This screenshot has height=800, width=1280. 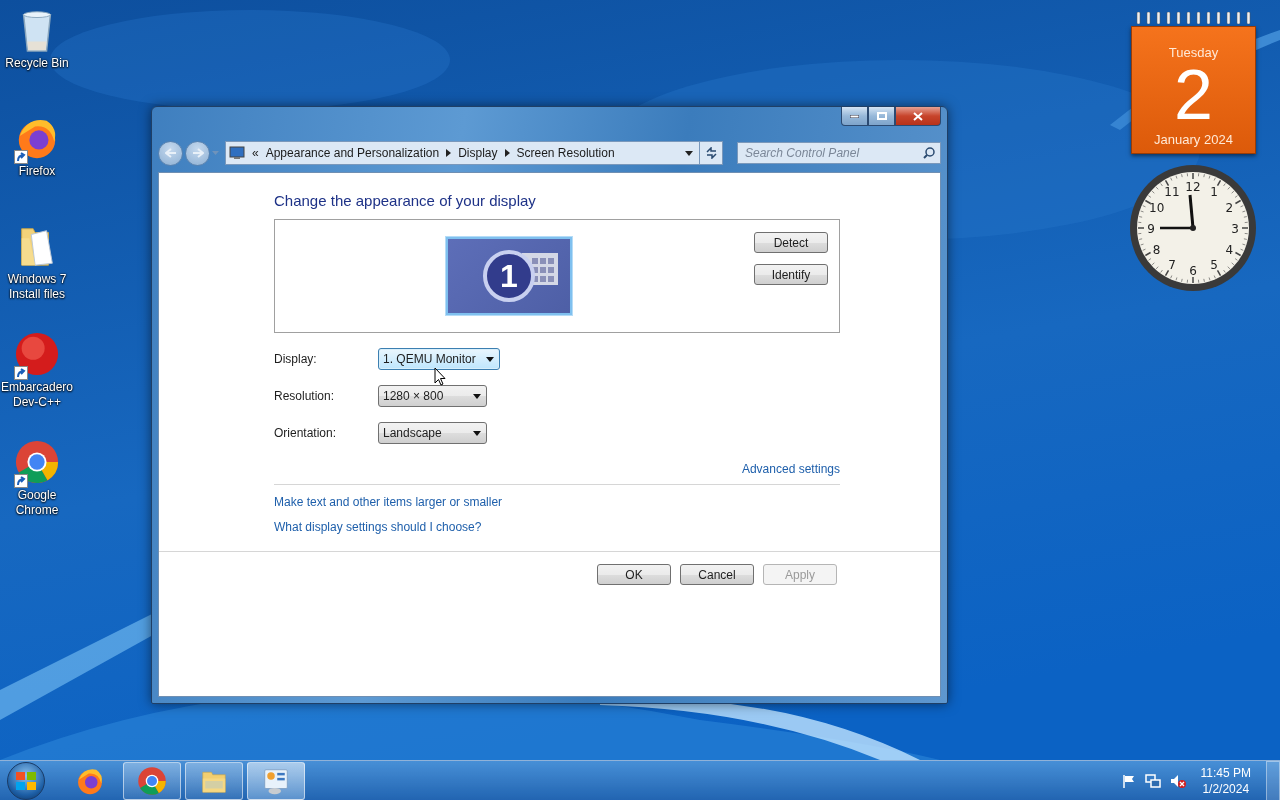 I want to click on dialog-button: Cancel, so click(x=717, y=574).